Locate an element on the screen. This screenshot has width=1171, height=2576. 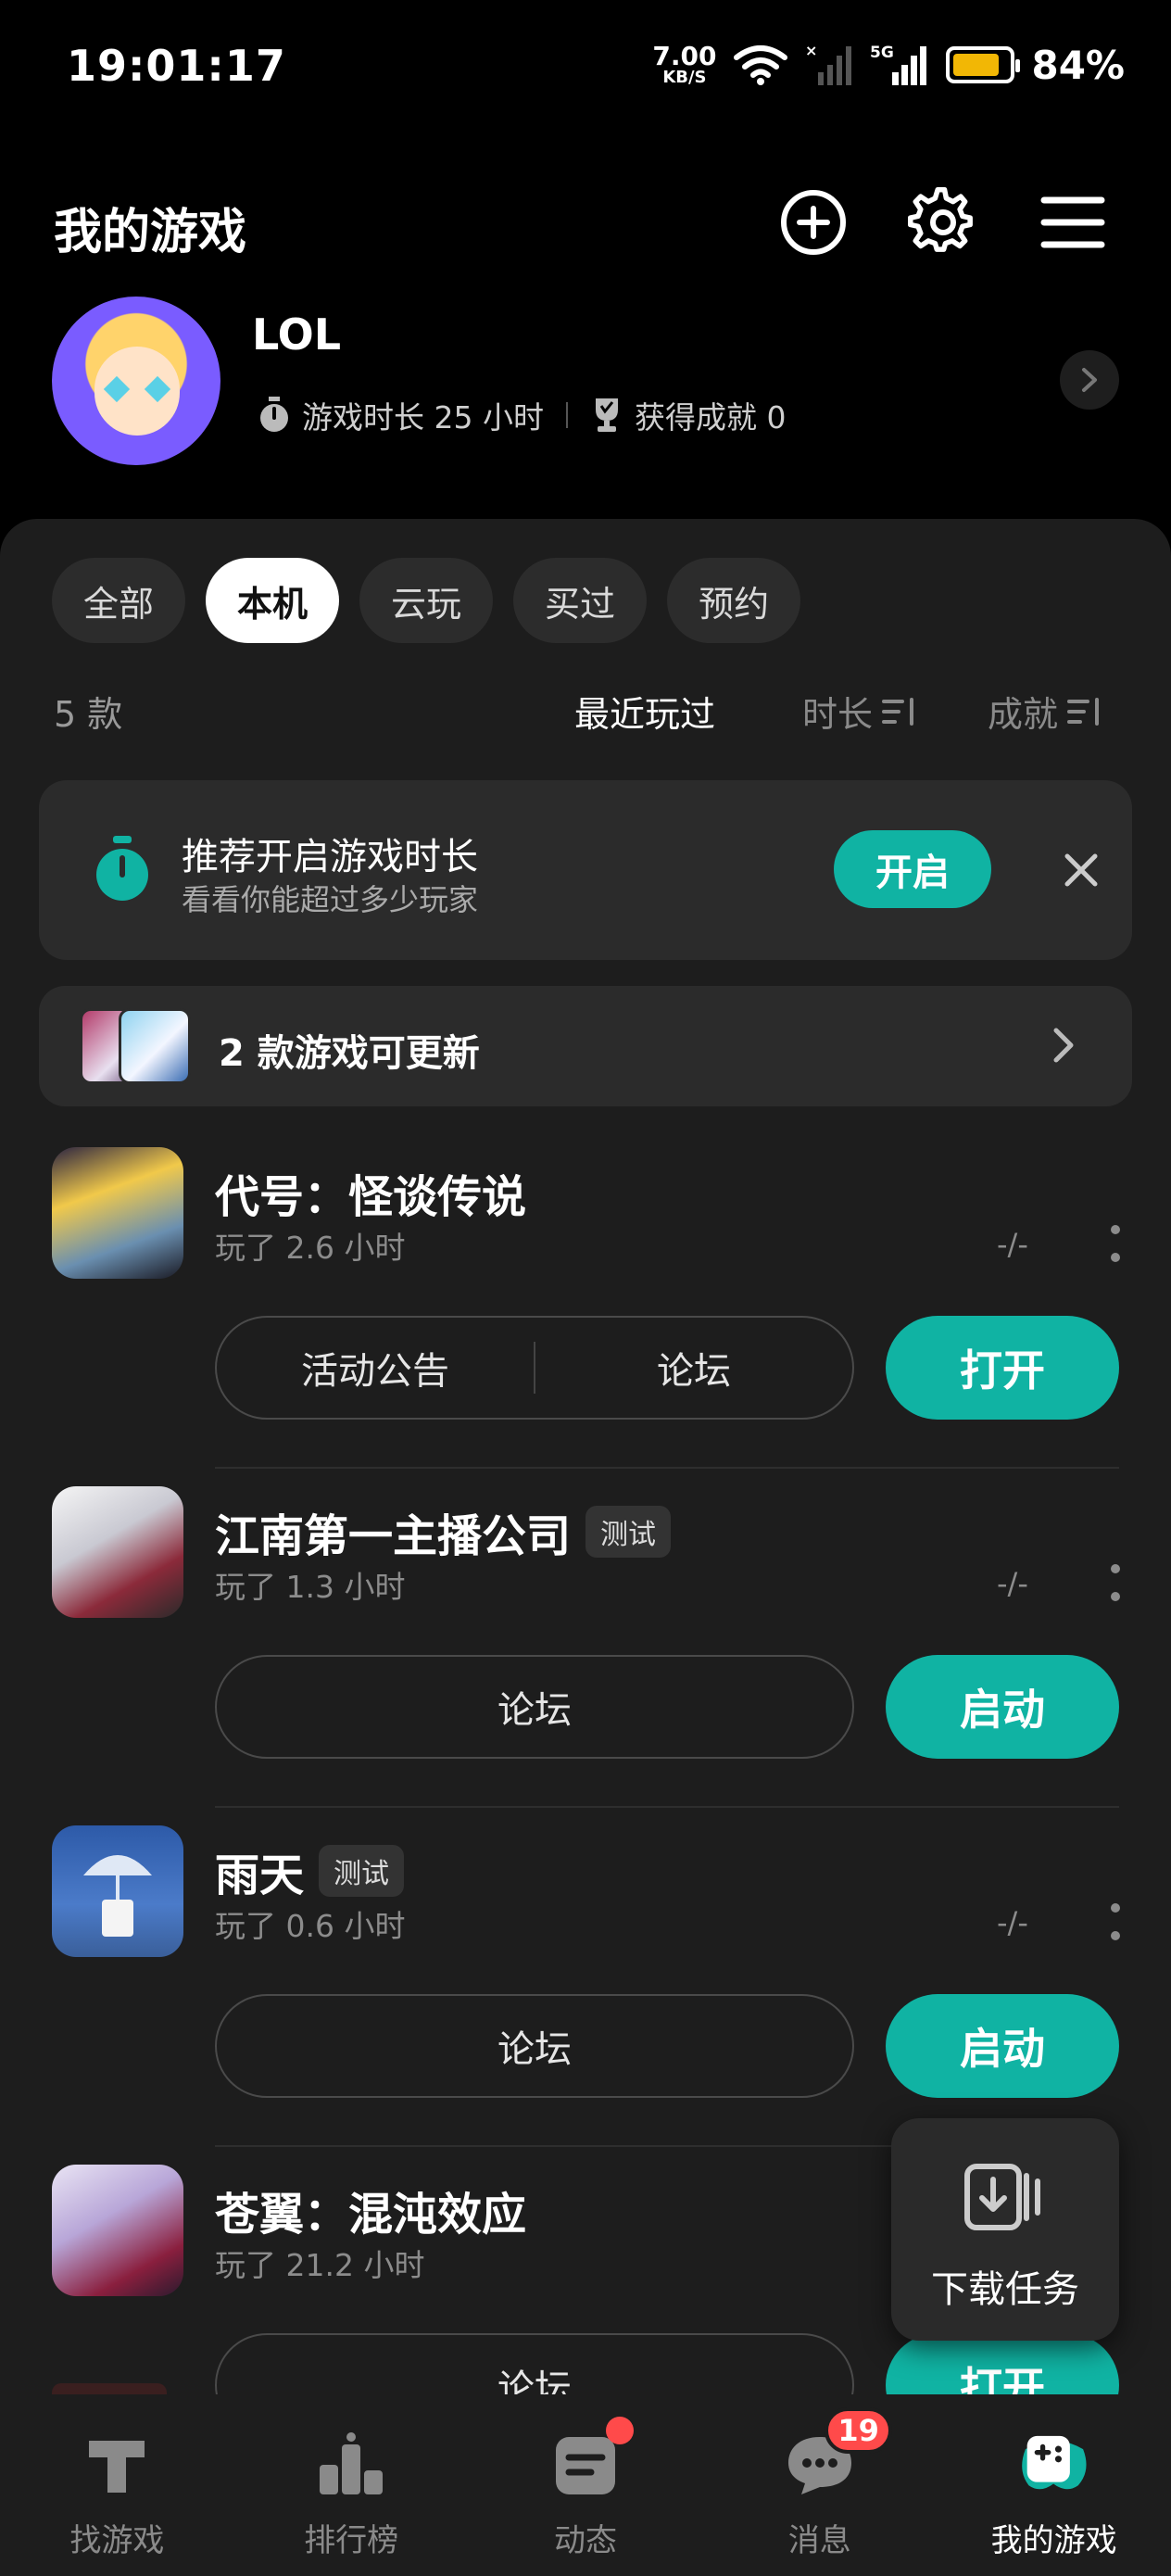
game-name: 江南第一主播公司 is located at coordinates (394, 1536).